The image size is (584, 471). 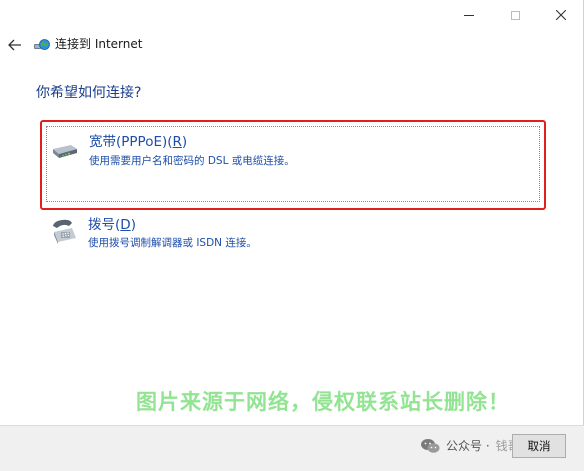 What do you see at coordinates (138, 142) in the screenshot?
I see `pppoe-option-title: 宽带(PPPoE)(R)` at bounding box center [138, 142].